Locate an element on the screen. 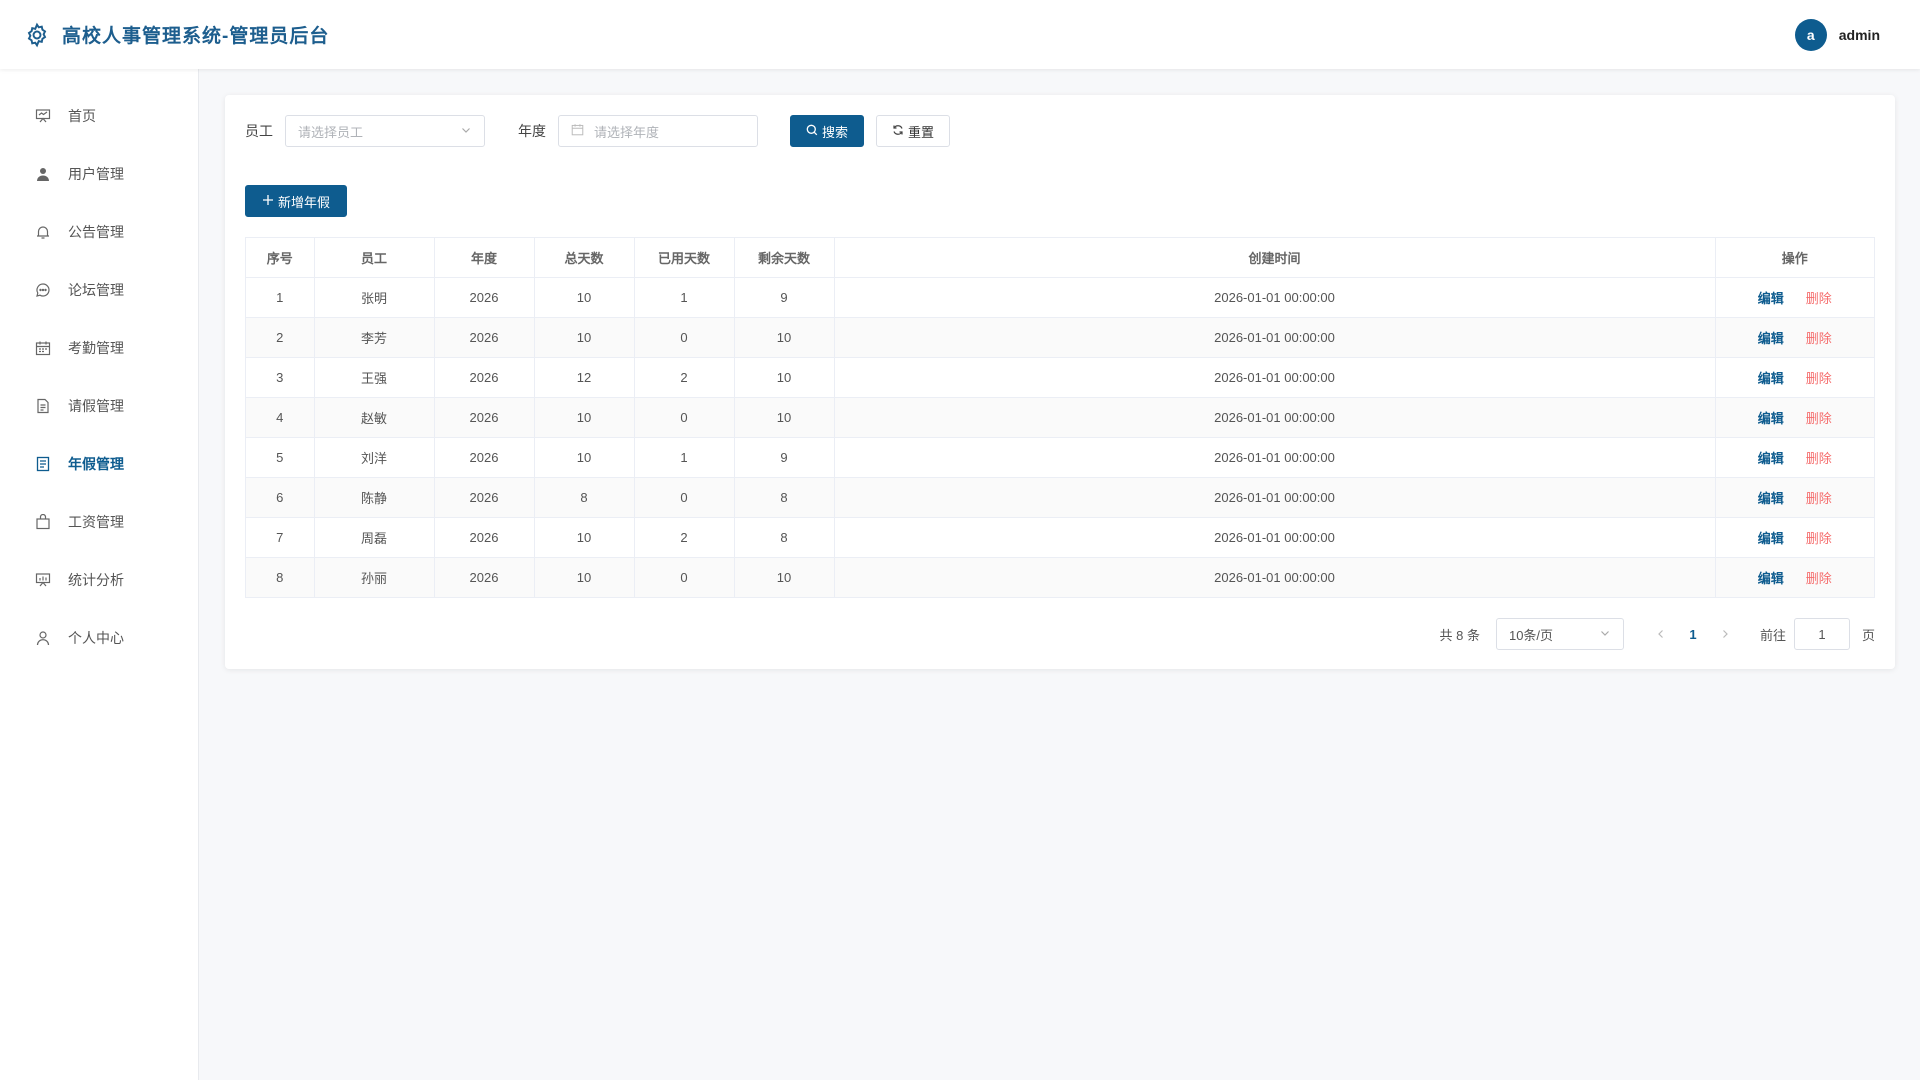 The image size is (1920, 1080). reset-button: 重置 is located at coordinates (913, 131).